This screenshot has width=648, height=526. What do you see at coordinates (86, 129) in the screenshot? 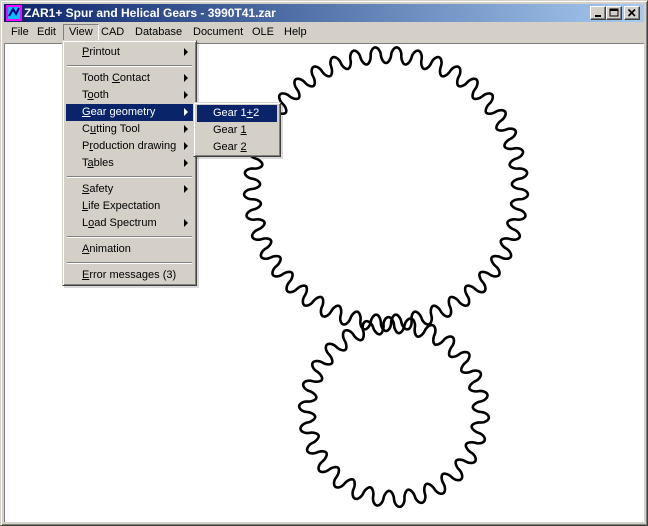
I see `menu-item-label-pre: C` at bounding box center [86, 129].